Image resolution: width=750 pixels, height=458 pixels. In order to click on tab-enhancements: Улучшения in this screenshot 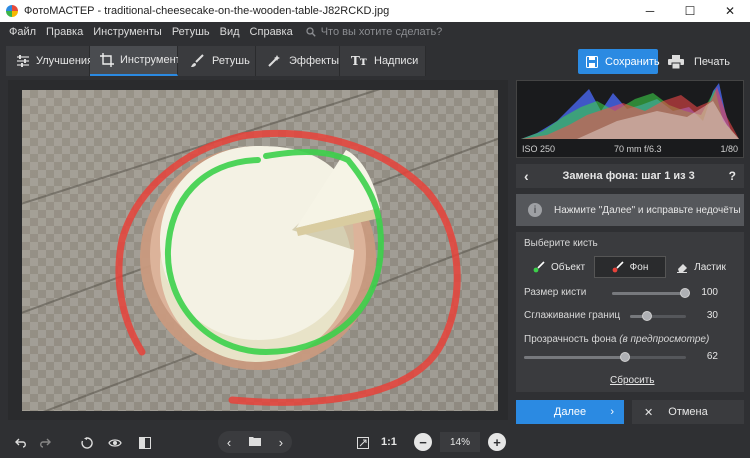, I will do `click(50, 61)`.